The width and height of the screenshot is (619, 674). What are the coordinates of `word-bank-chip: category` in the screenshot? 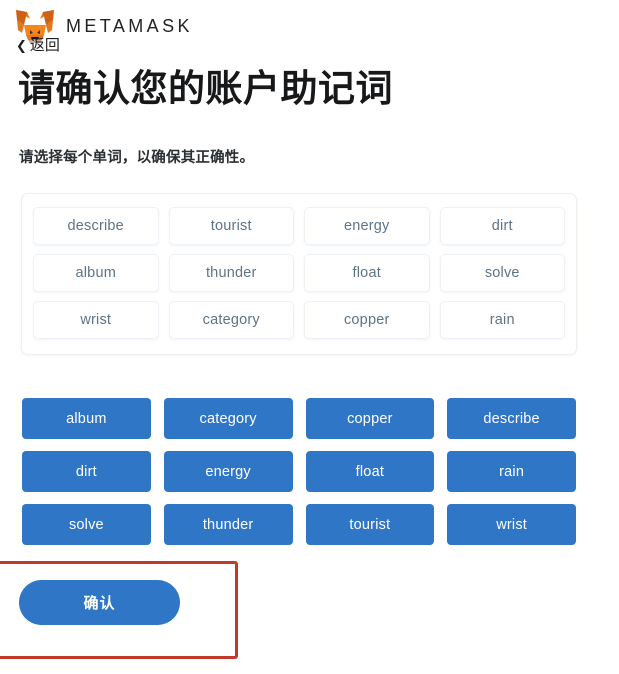 It's located at (228, 418).